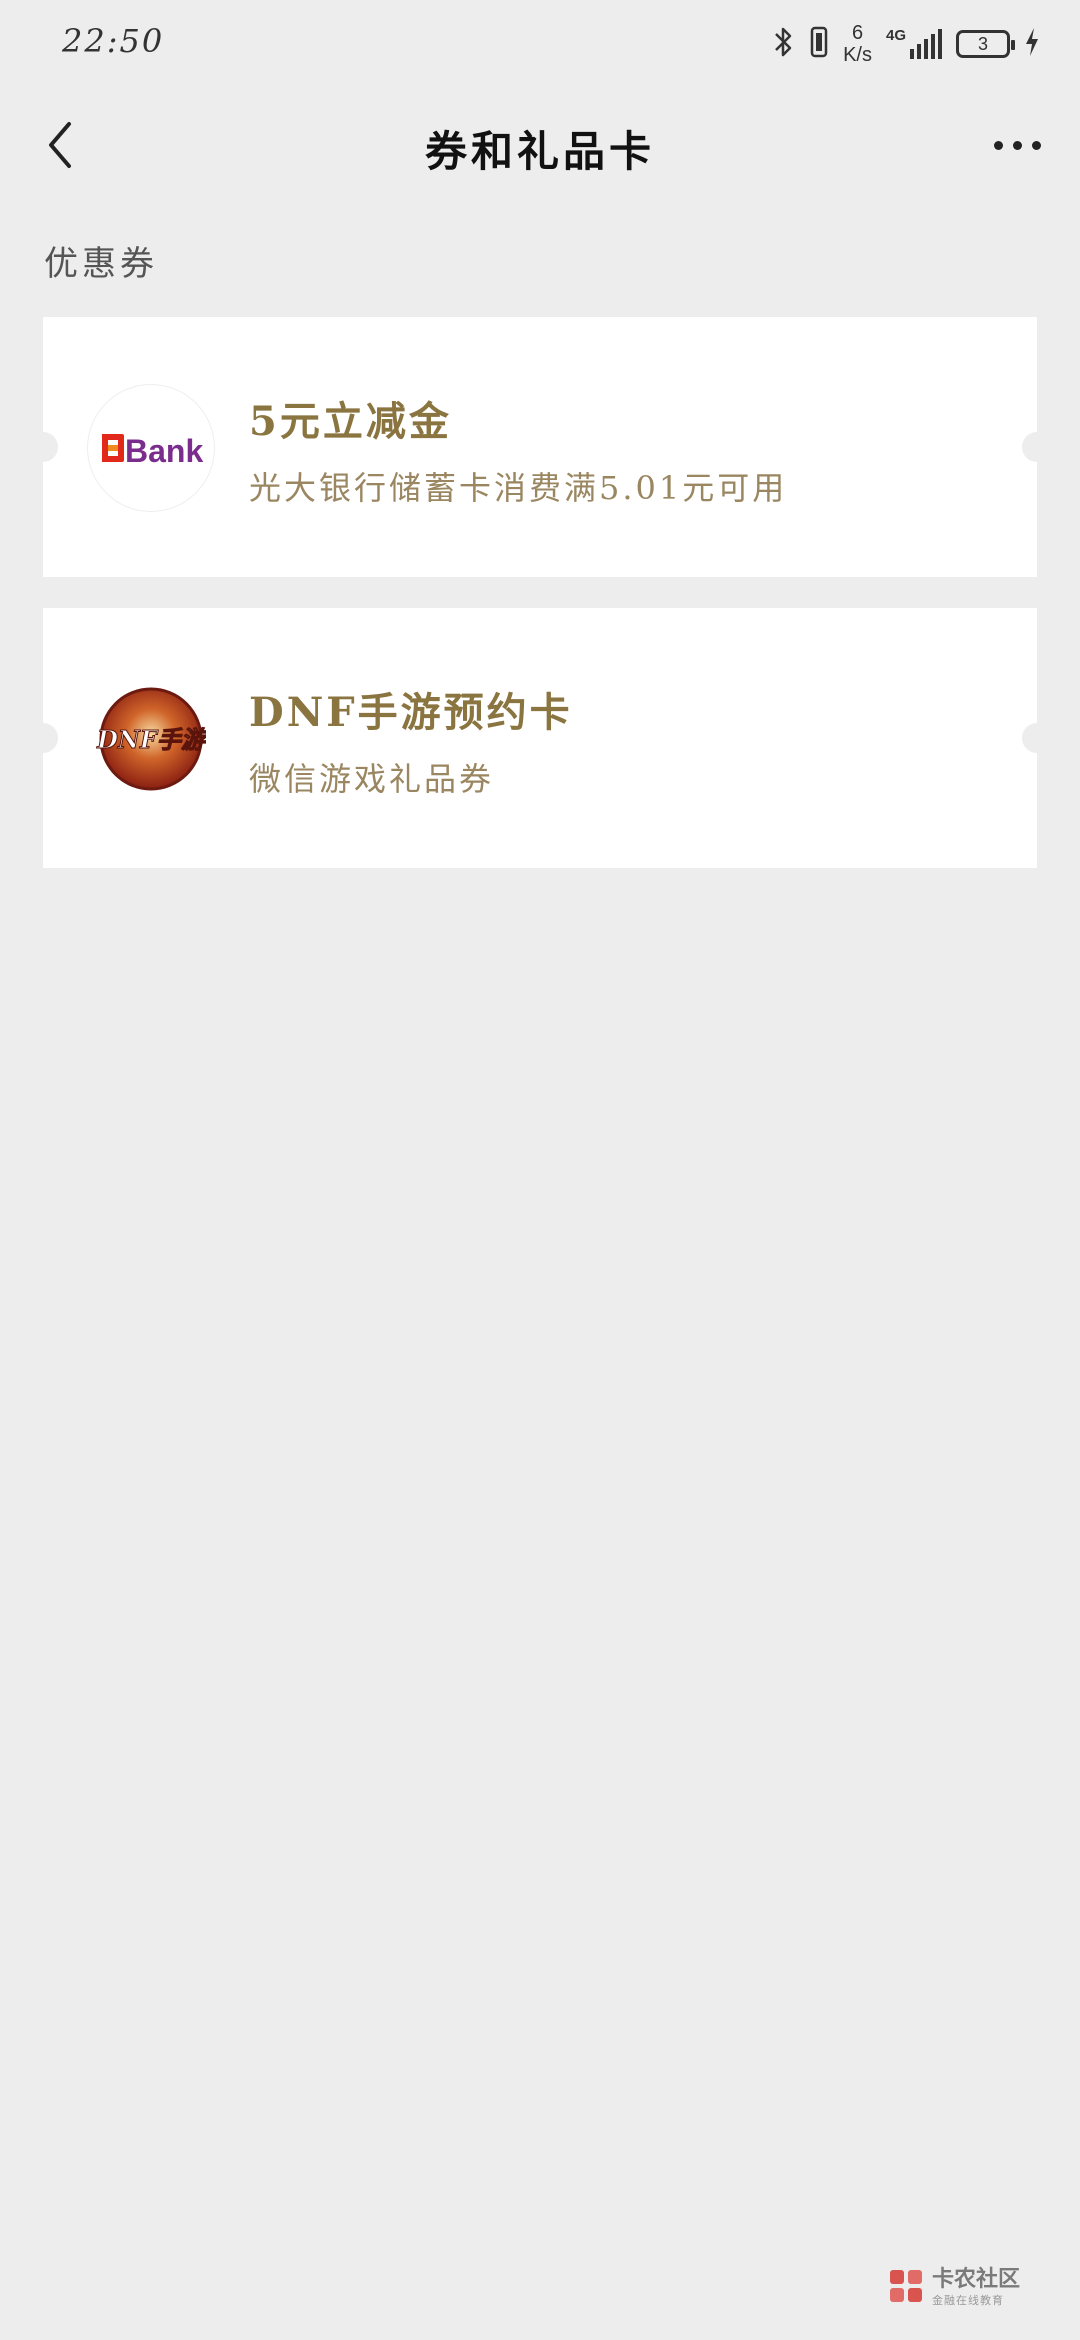  Describe the element at coordinates (101, 264) in the screenshot. I see `section-label-coupons: 优惠券` at that location.